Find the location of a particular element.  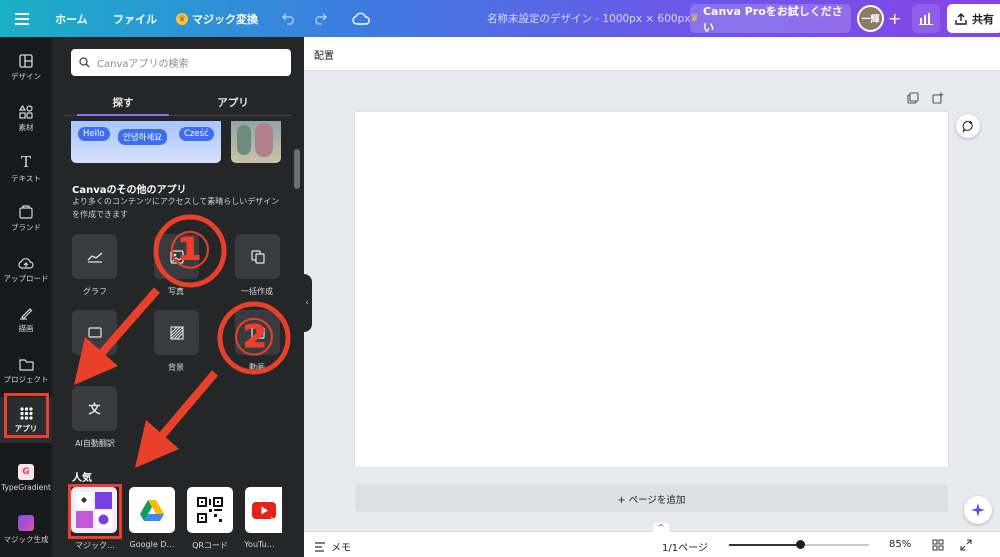

rail-upload: アップロード is located at coordinates (26, 270).